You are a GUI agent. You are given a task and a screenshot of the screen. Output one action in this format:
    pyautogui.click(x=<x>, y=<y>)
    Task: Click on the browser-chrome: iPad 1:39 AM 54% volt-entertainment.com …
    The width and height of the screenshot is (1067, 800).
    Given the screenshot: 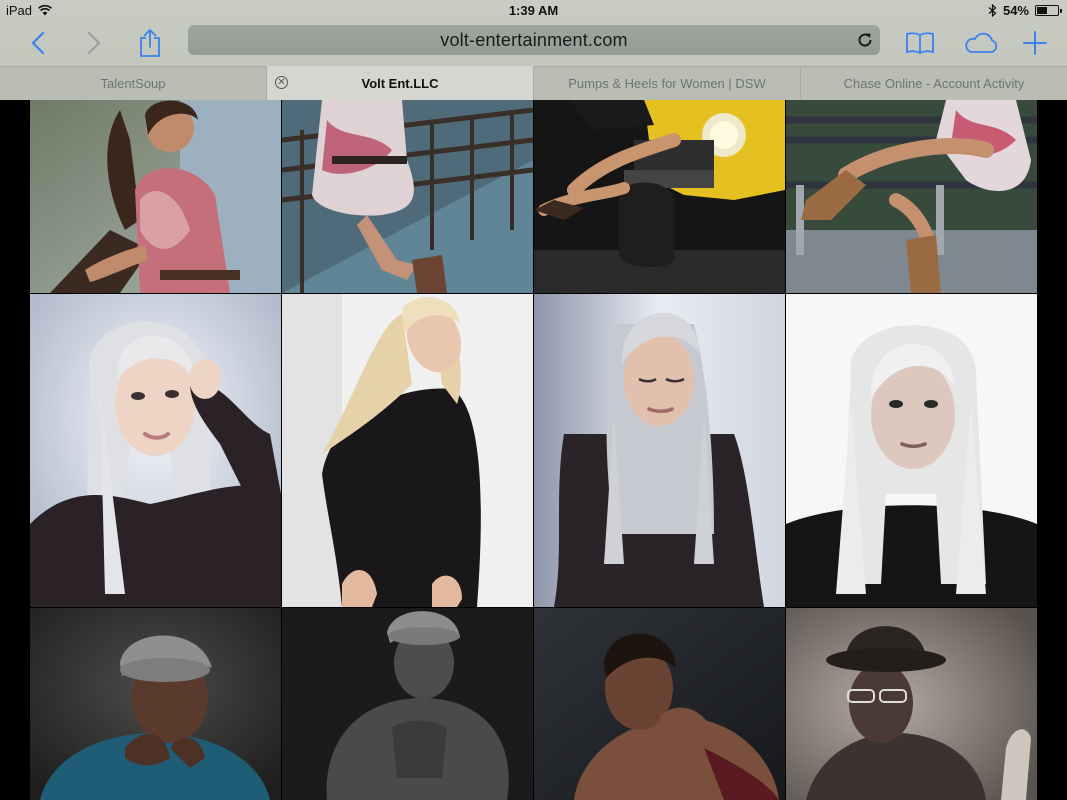 What is the action you would take?
    pyautogui.click(x=533, y=50)
    